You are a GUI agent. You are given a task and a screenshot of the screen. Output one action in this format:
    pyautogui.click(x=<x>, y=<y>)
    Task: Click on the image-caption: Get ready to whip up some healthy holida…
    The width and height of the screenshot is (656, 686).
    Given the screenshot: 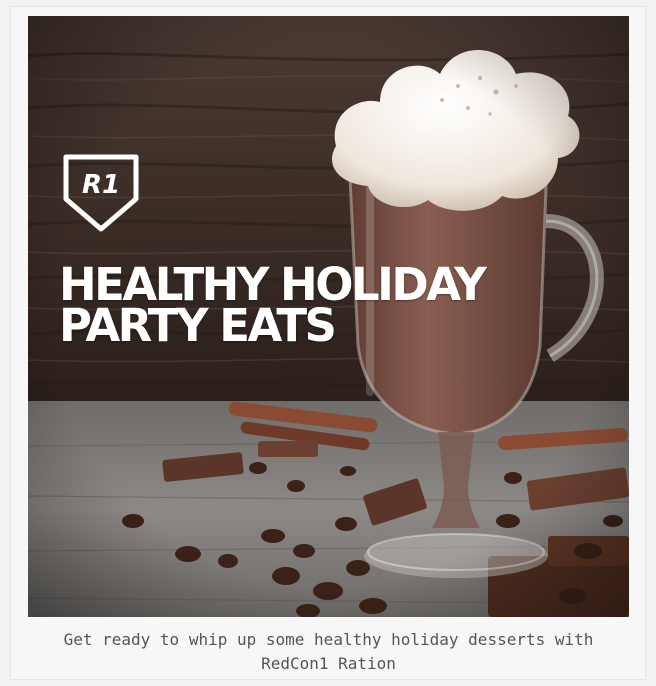 What is the action you would take?
    pyautogui.click(x=328, y=651)
    